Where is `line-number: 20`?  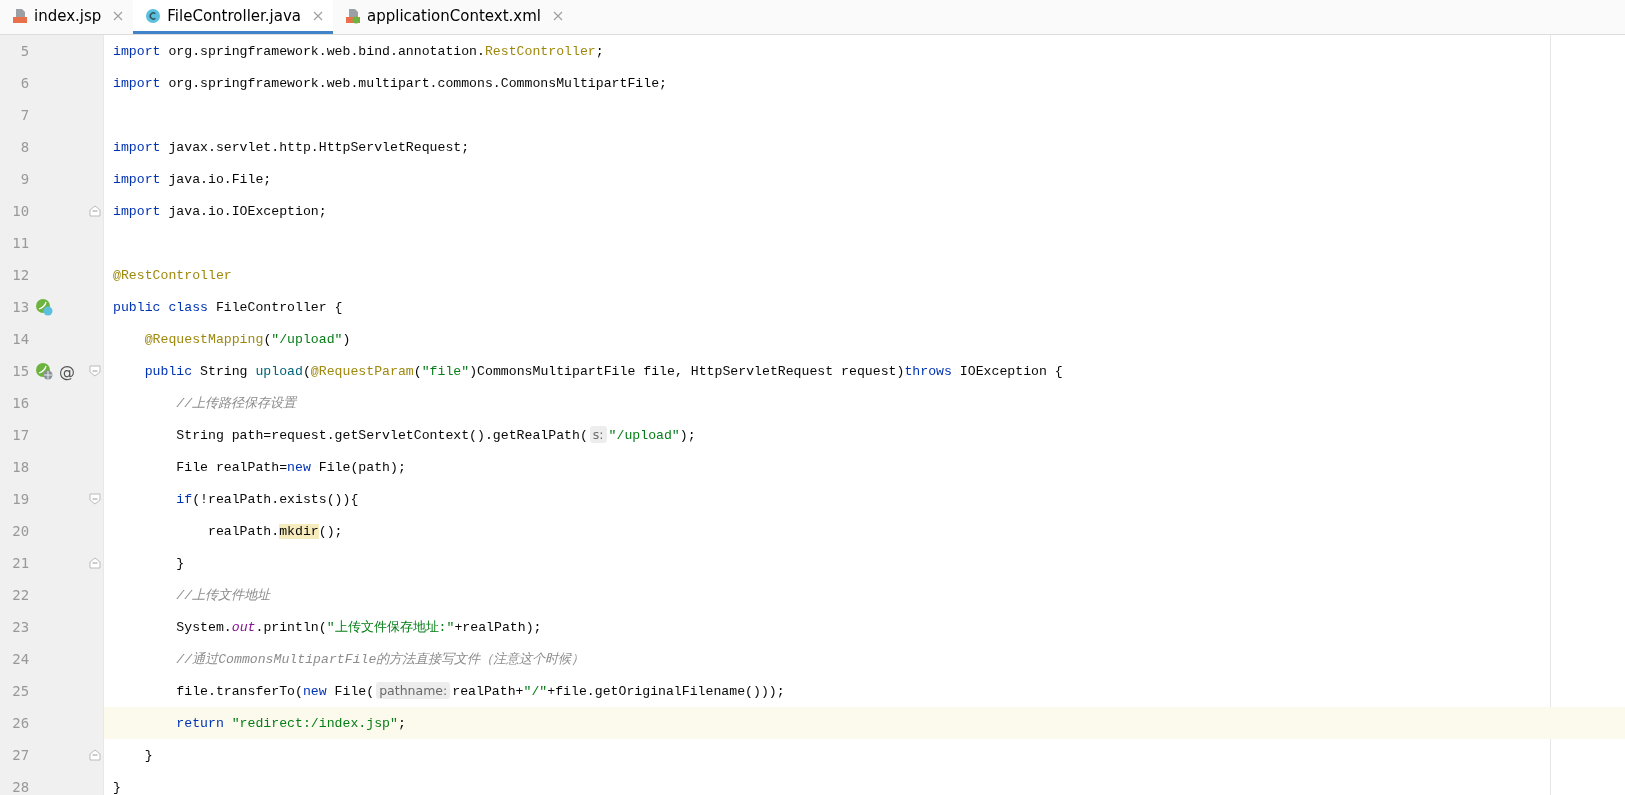 line-number: 20 is located at coordinates (20, 531).